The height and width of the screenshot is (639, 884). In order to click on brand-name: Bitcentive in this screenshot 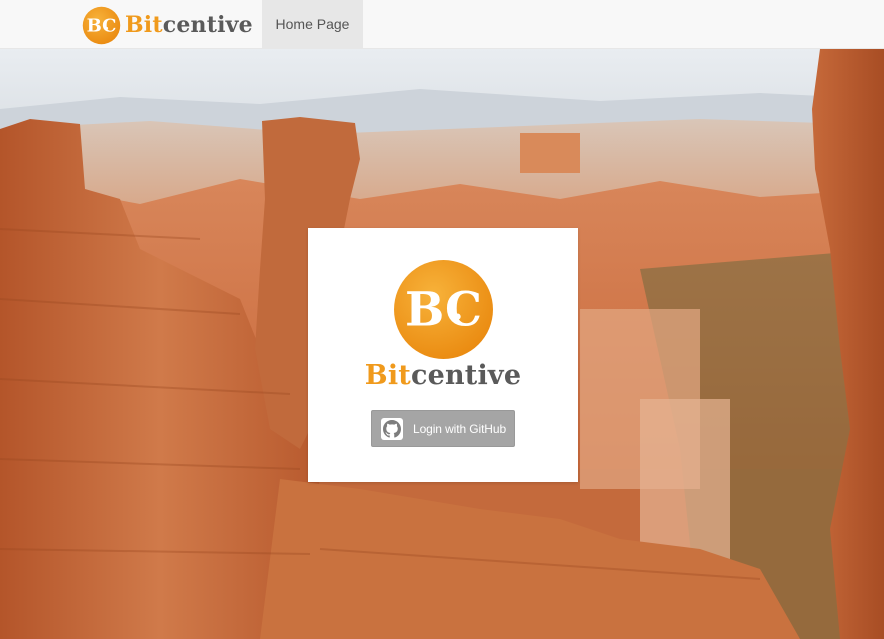, I will do `click(189, 25)`.